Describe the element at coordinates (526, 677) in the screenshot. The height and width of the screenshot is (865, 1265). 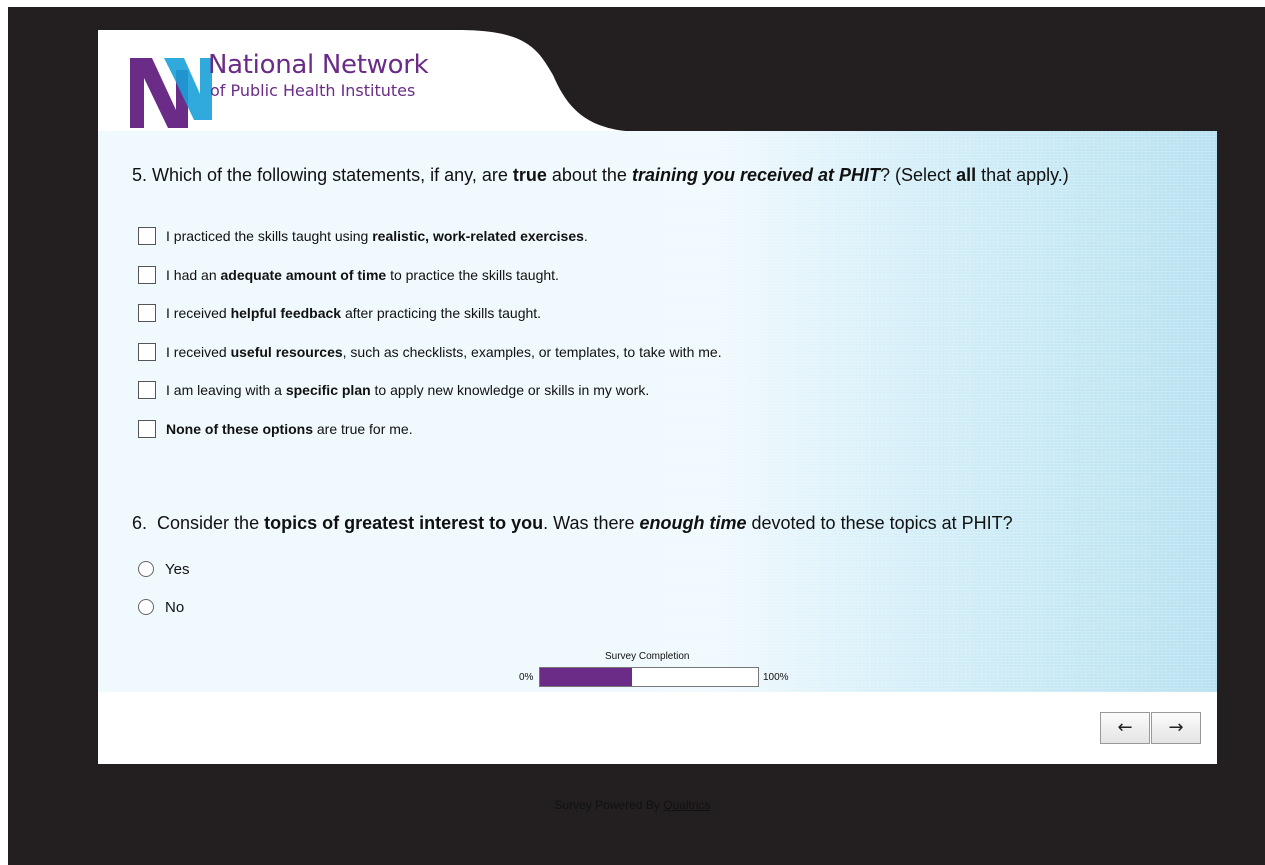
I see `progress-min-label: 0%` at that location.